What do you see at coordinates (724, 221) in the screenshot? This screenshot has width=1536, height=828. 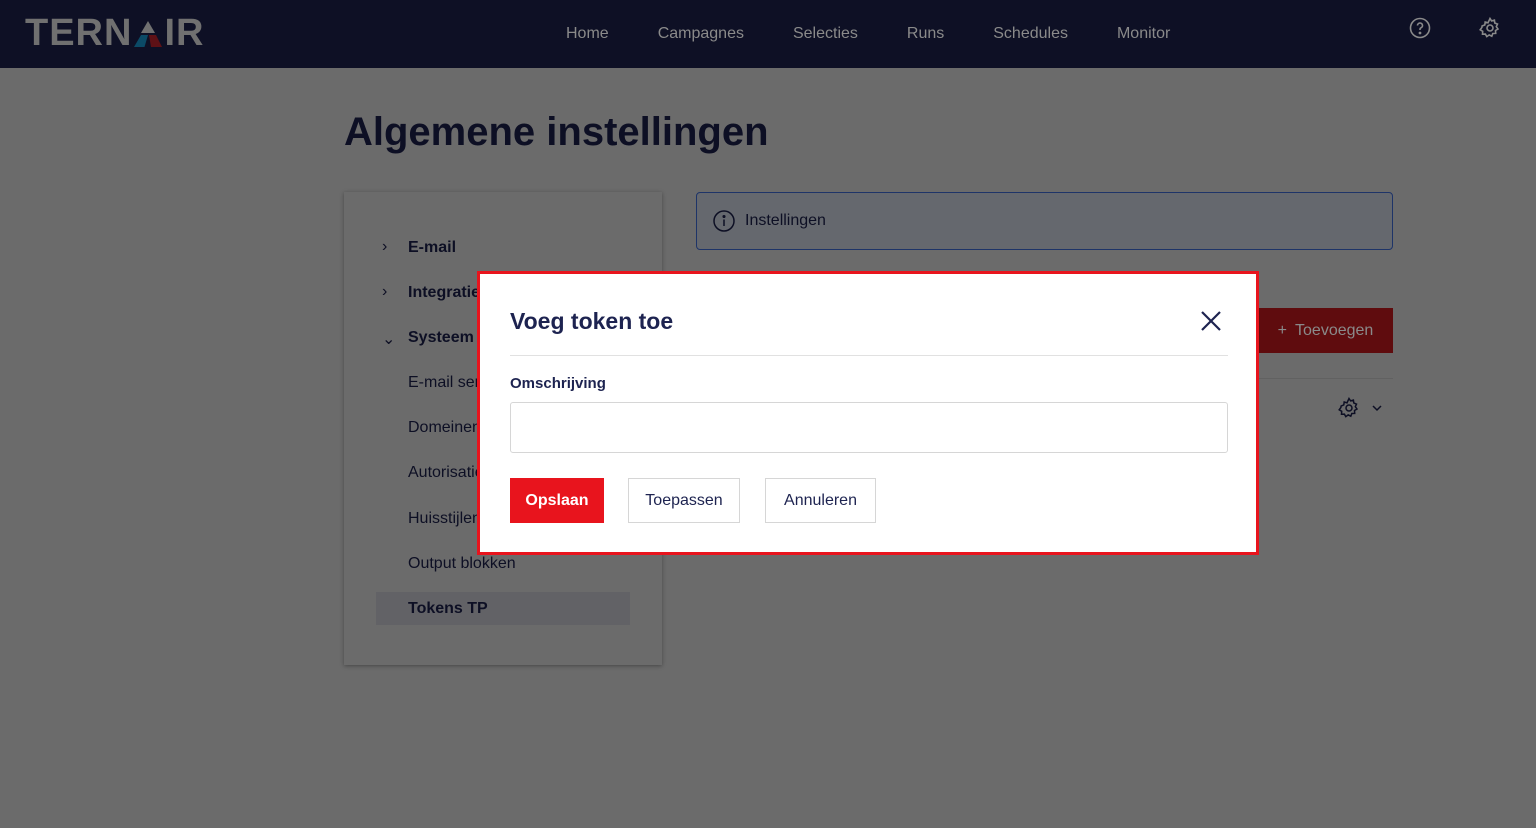 I see `info-icon` at bounding box center [724, 221].